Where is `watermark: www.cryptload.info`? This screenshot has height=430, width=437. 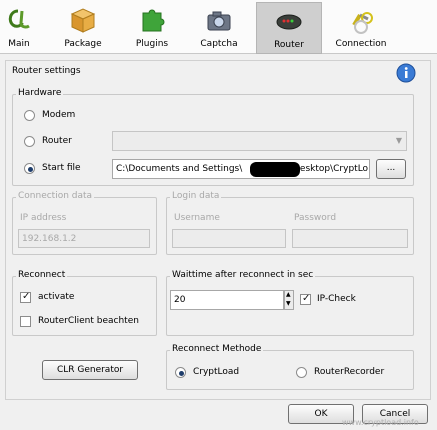 watermark: www.cryptload.info is located at coordinates (380, 422).